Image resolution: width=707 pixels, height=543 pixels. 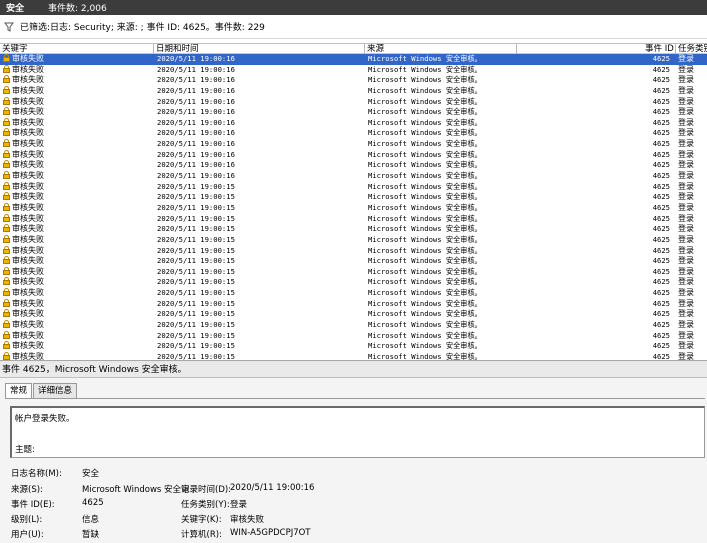 What do you see at coordinates (659, 49) in the screenshot?
I see `col-event-id: 事件 ID` at bounding box center [659, 49].